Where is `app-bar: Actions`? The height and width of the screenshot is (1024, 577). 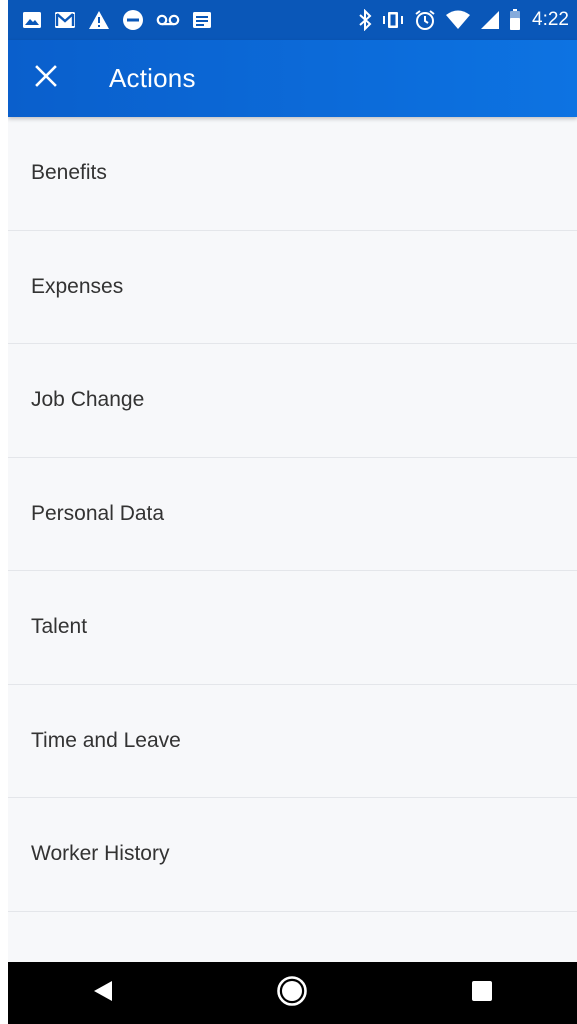 app-bar: Actions is located at coordinates (292, 78).